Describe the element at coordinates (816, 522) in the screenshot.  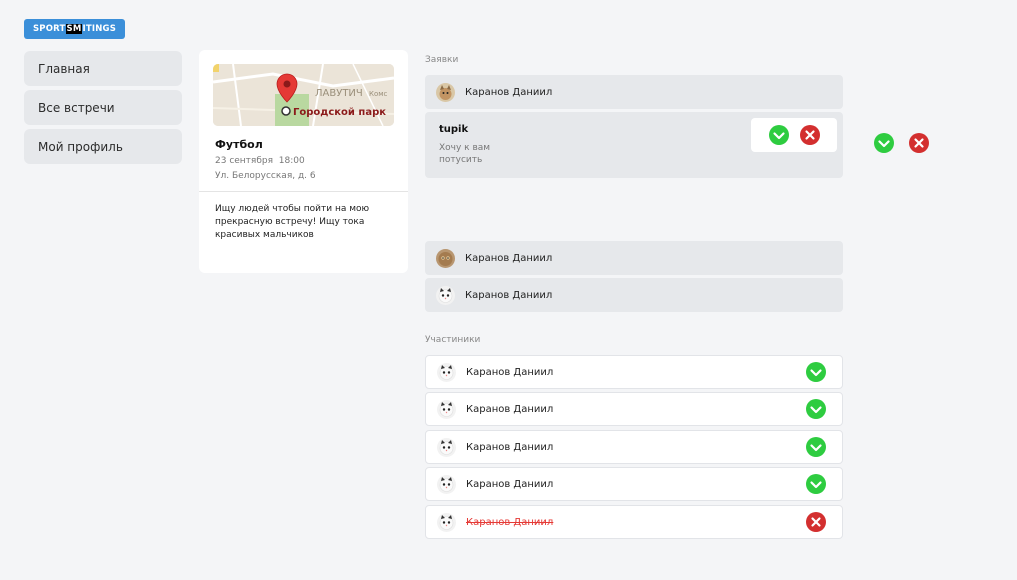
I see `rejected-icon` at that location.